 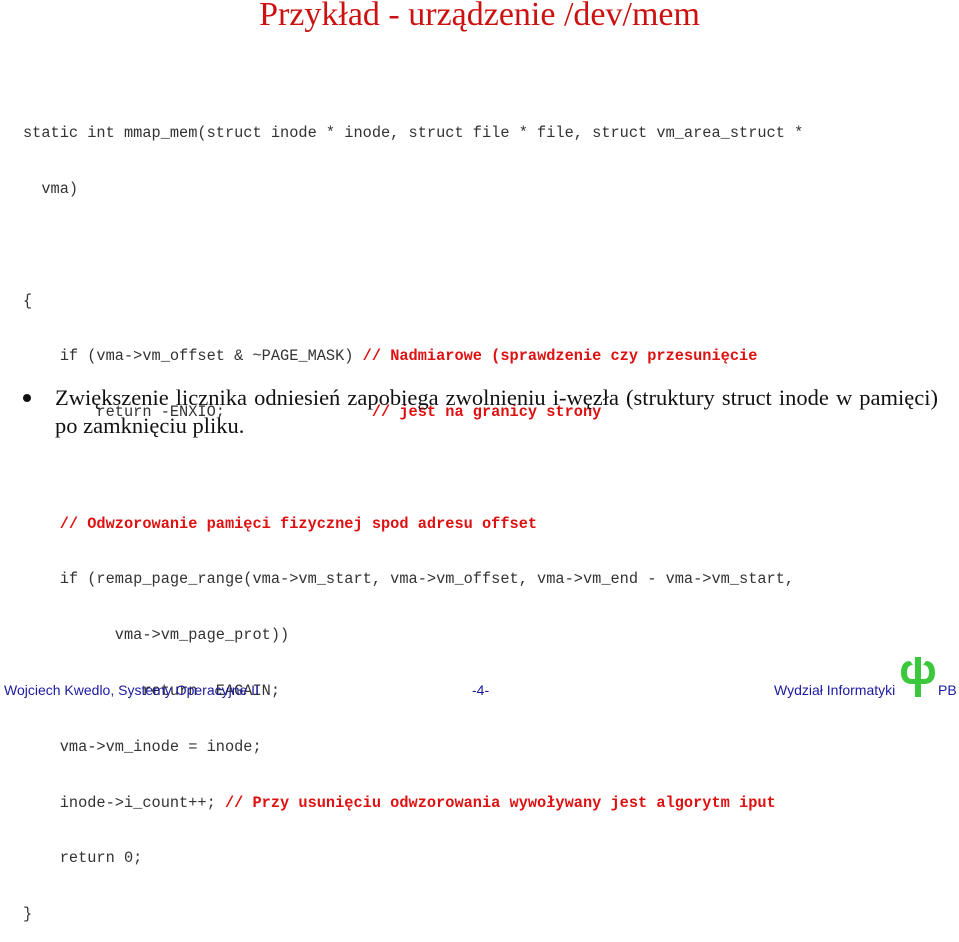 I want to click on footer-pb: PB, so click(x=947, y=690).